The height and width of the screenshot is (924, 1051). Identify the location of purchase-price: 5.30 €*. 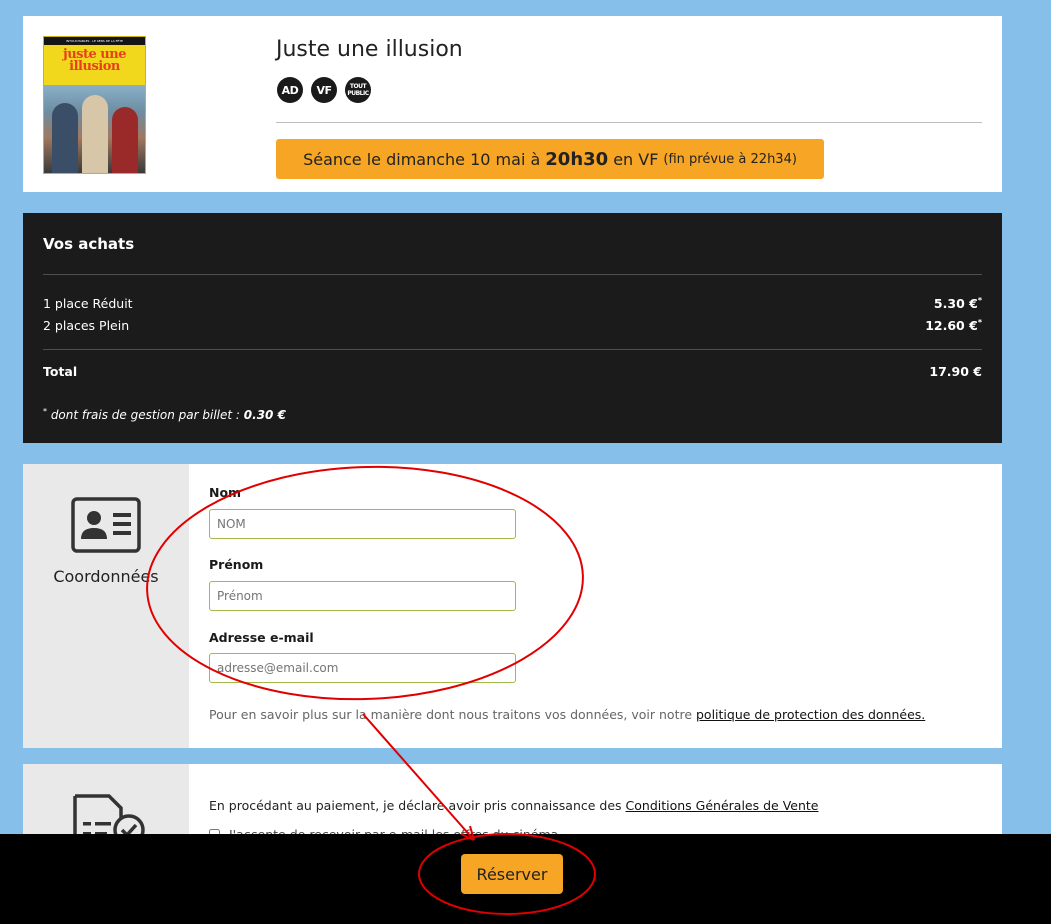
(957, 304).